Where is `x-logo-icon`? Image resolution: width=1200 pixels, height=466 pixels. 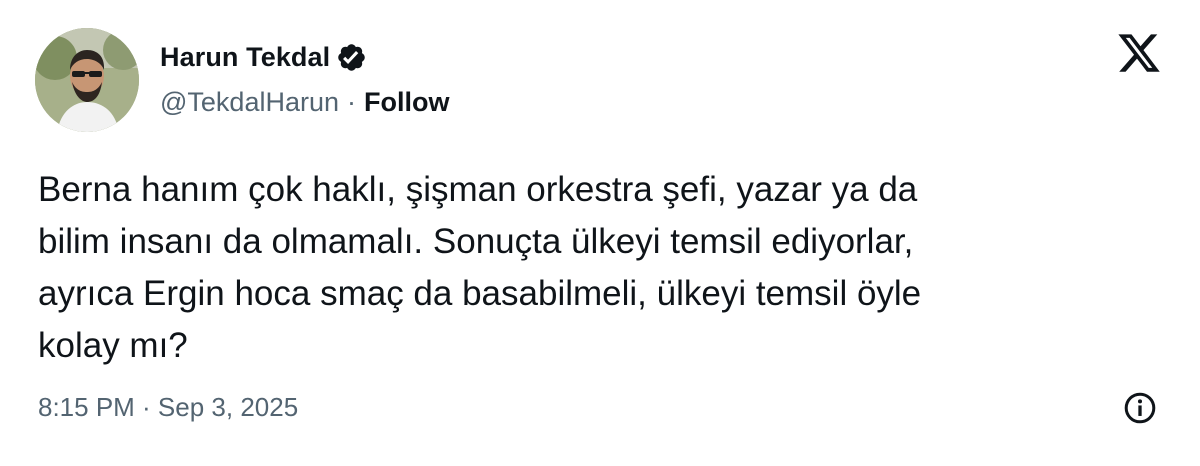
x-logo-icon is located at coordinates (1139, 53).